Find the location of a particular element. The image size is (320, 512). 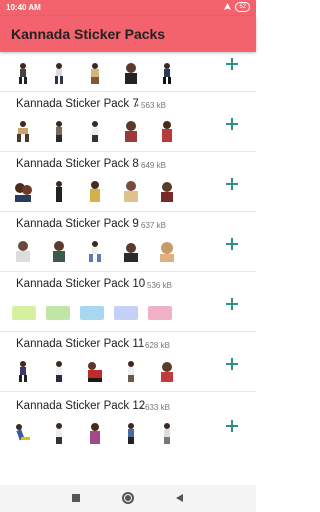

sticker-pack-row: Kannada Sticker Pack 12 • 633 kB is located at coordinates (128, 438).